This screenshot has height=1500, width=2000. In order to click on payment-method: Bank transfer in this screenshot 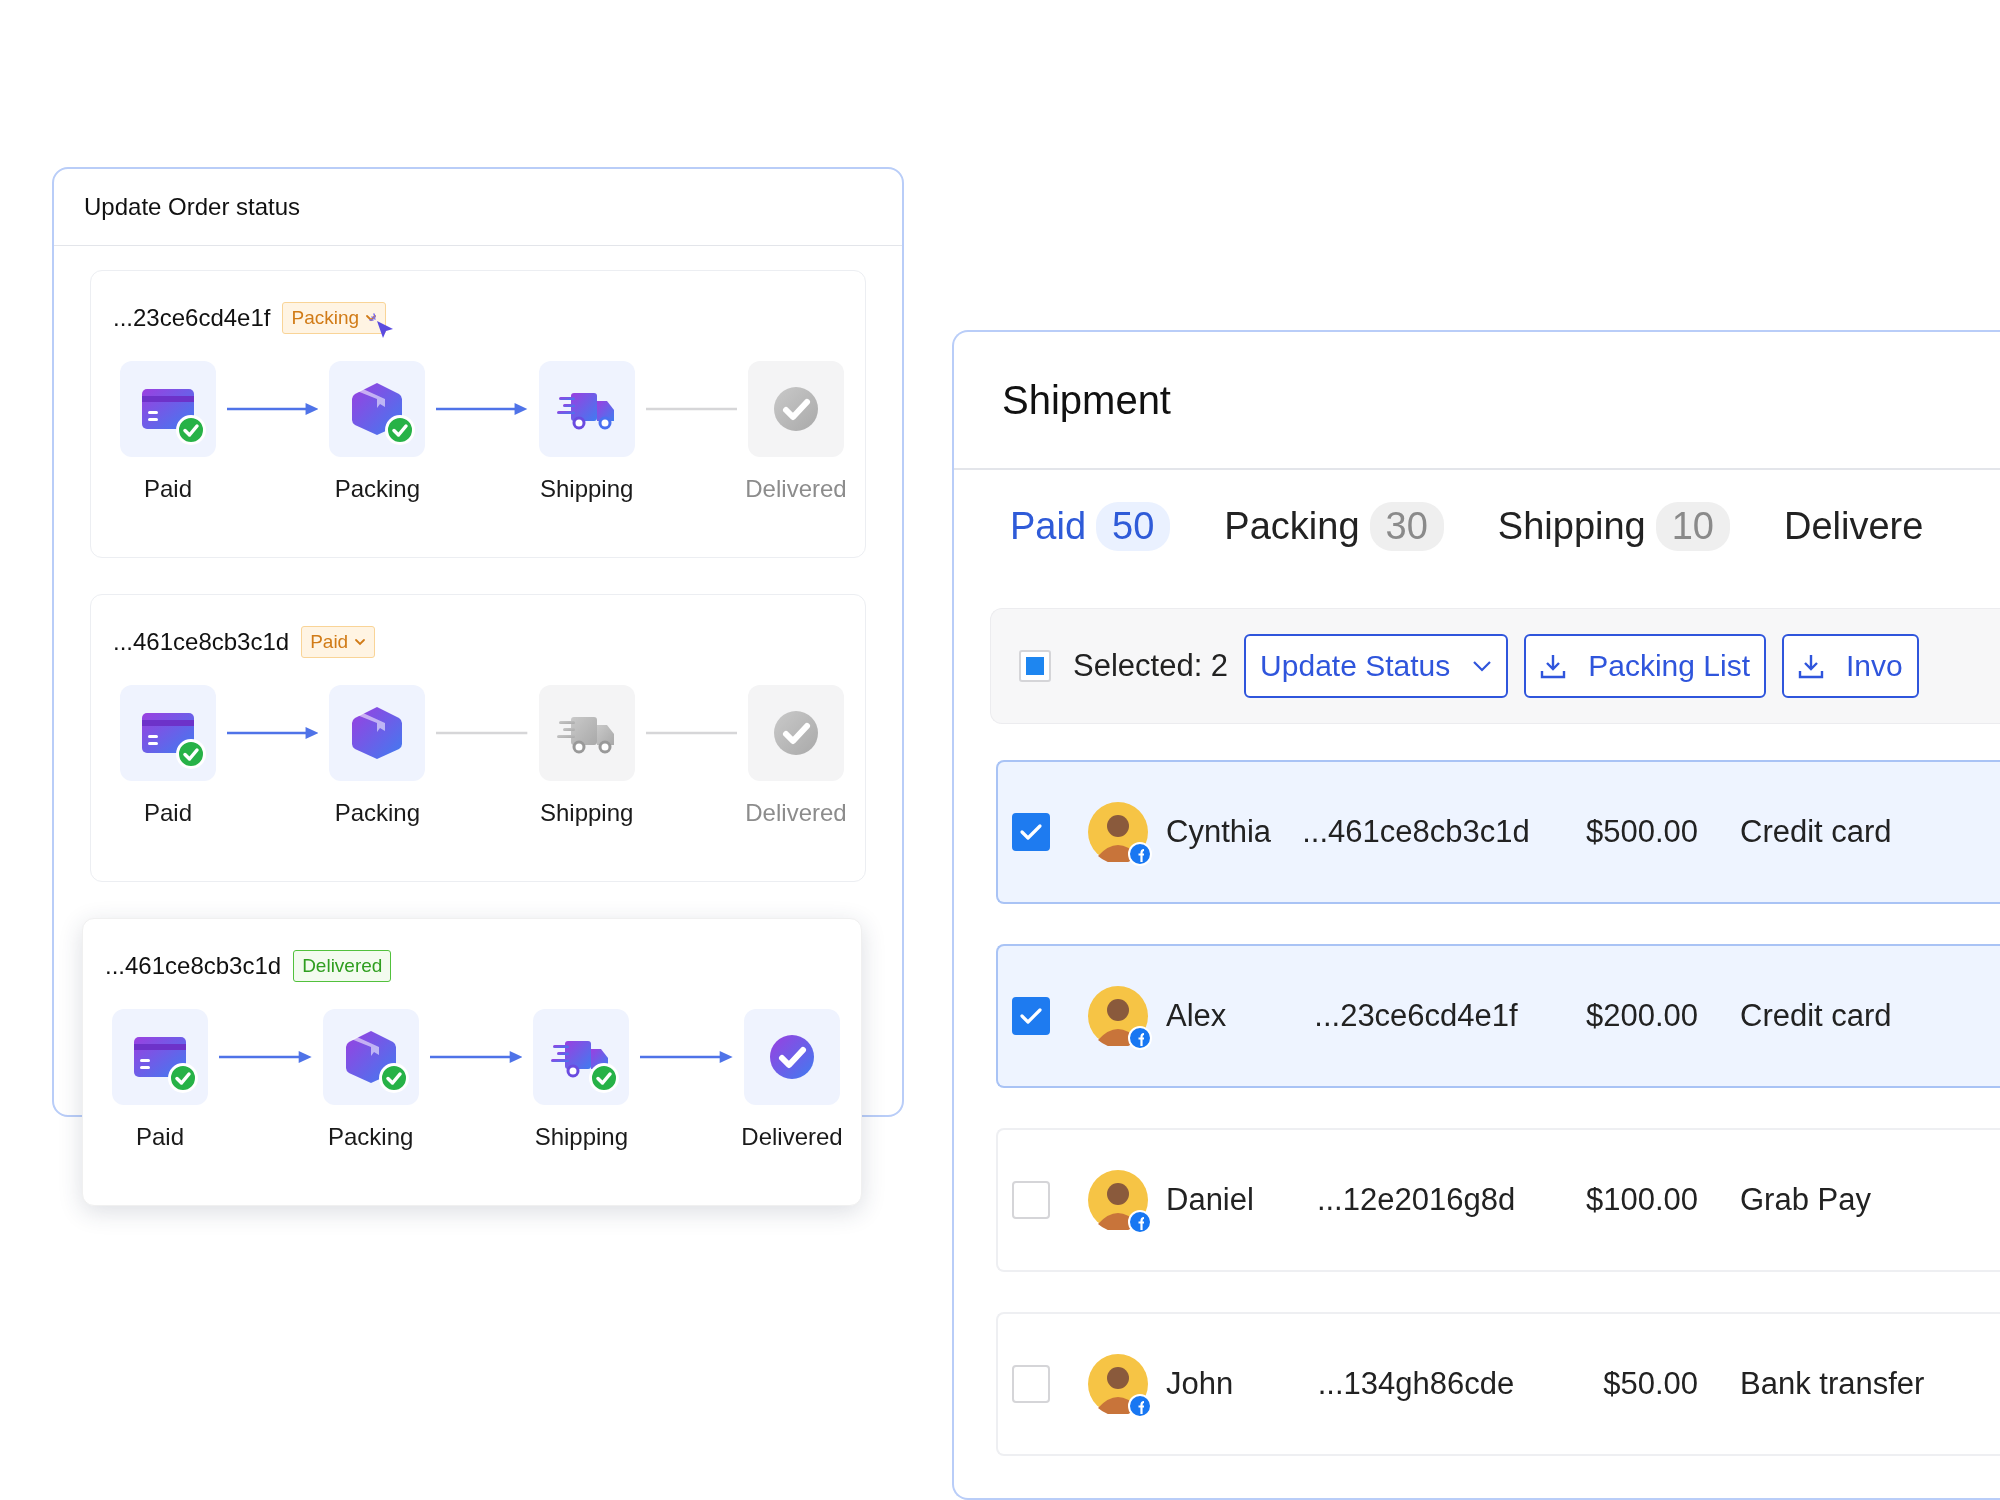, I will do `click(1832, 1384)`.